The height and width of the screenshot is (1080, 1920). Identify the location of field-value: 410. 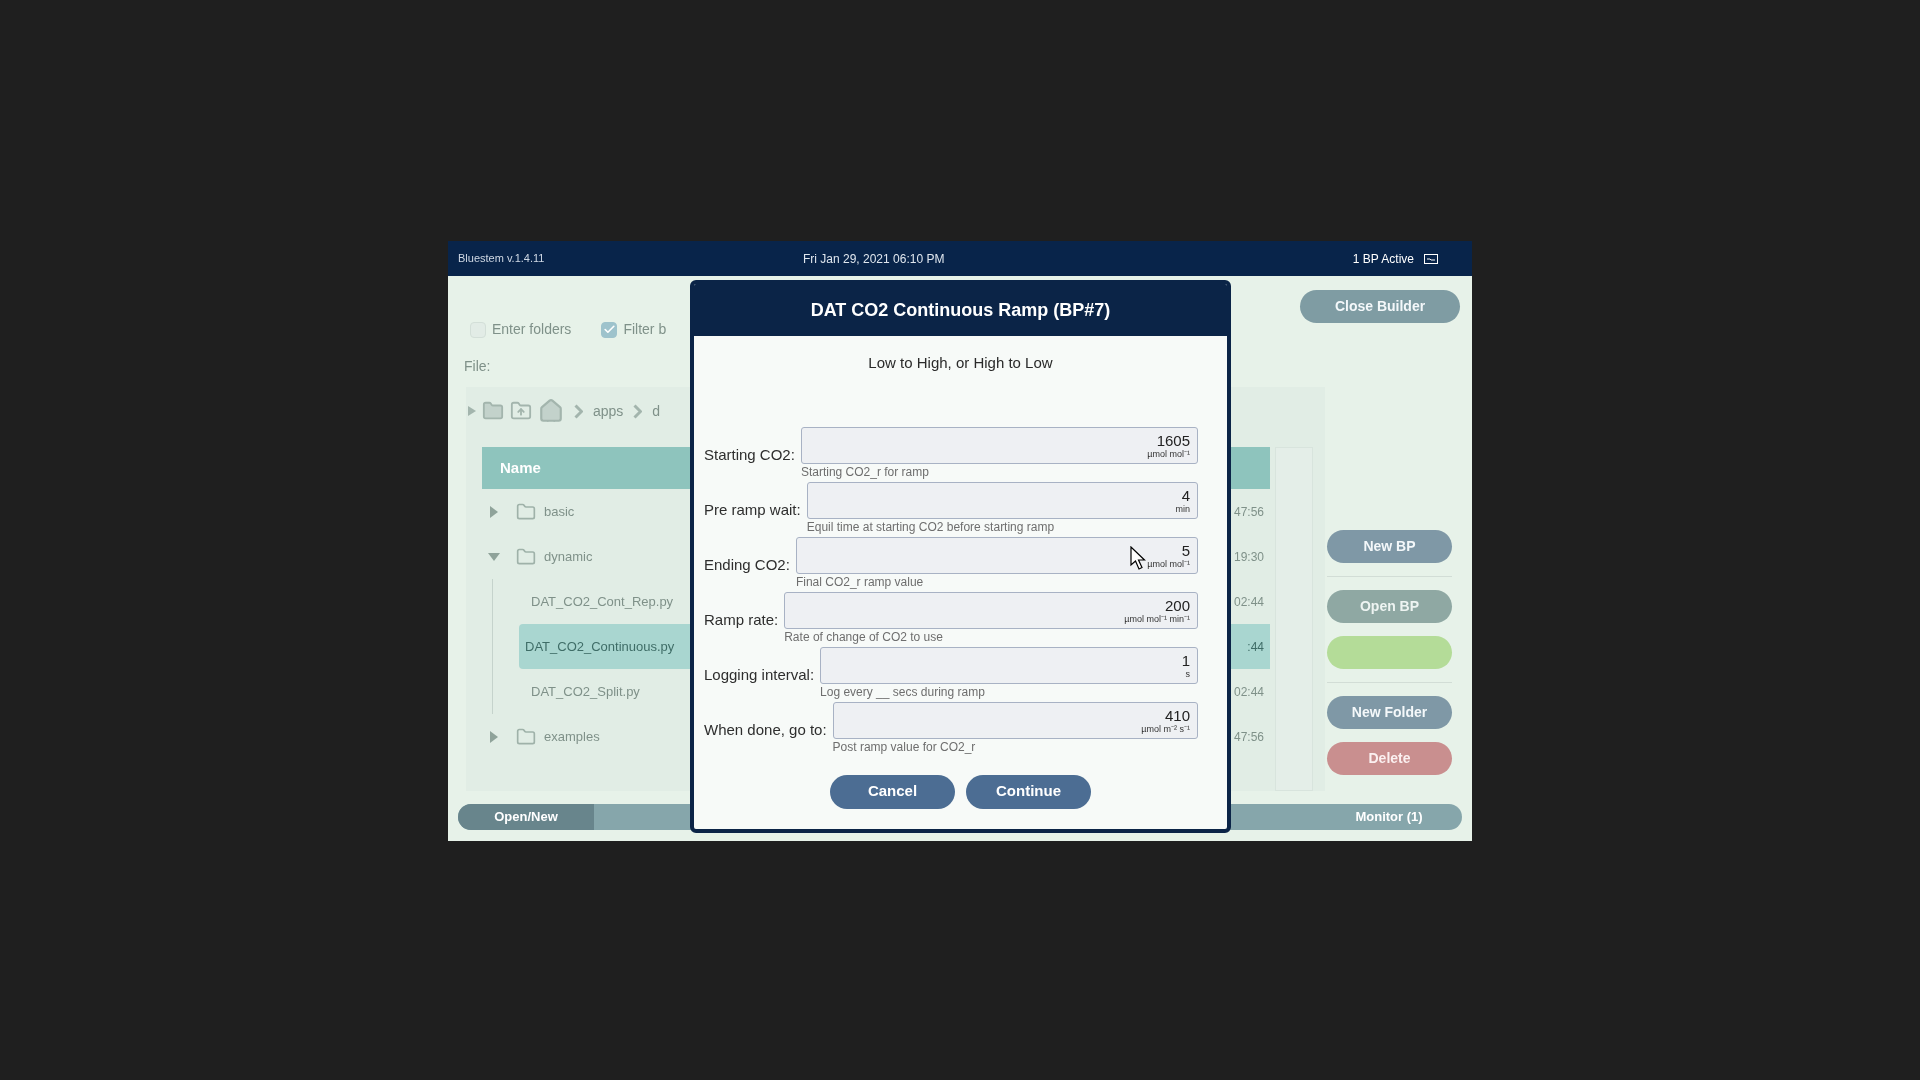
(1177, 715).